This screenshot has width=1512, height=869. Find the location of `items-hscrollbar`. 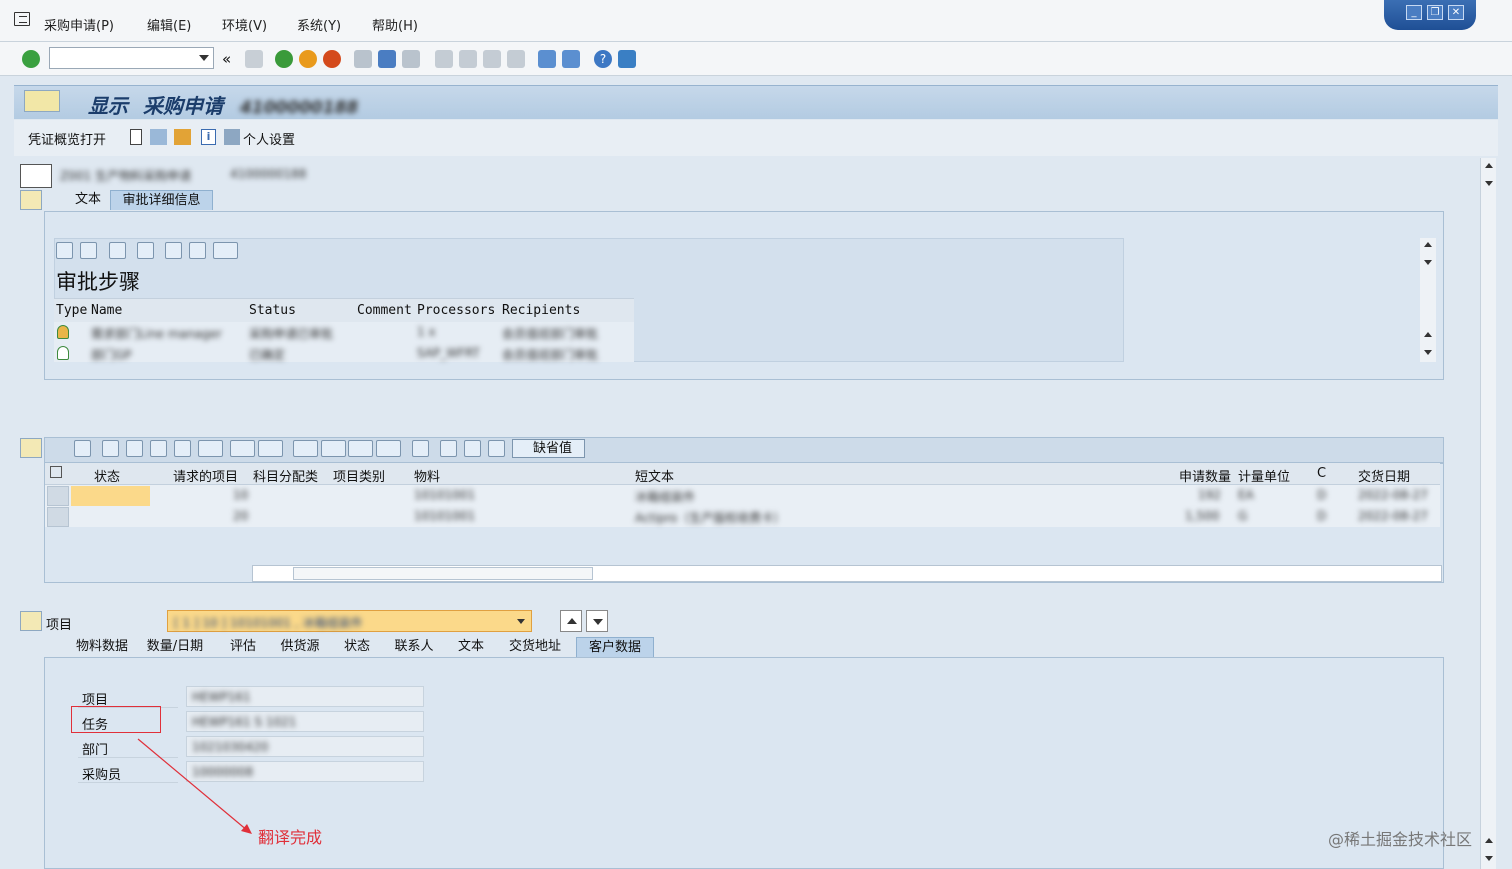

items-hscrollbar is located at coordinates (847, 573).